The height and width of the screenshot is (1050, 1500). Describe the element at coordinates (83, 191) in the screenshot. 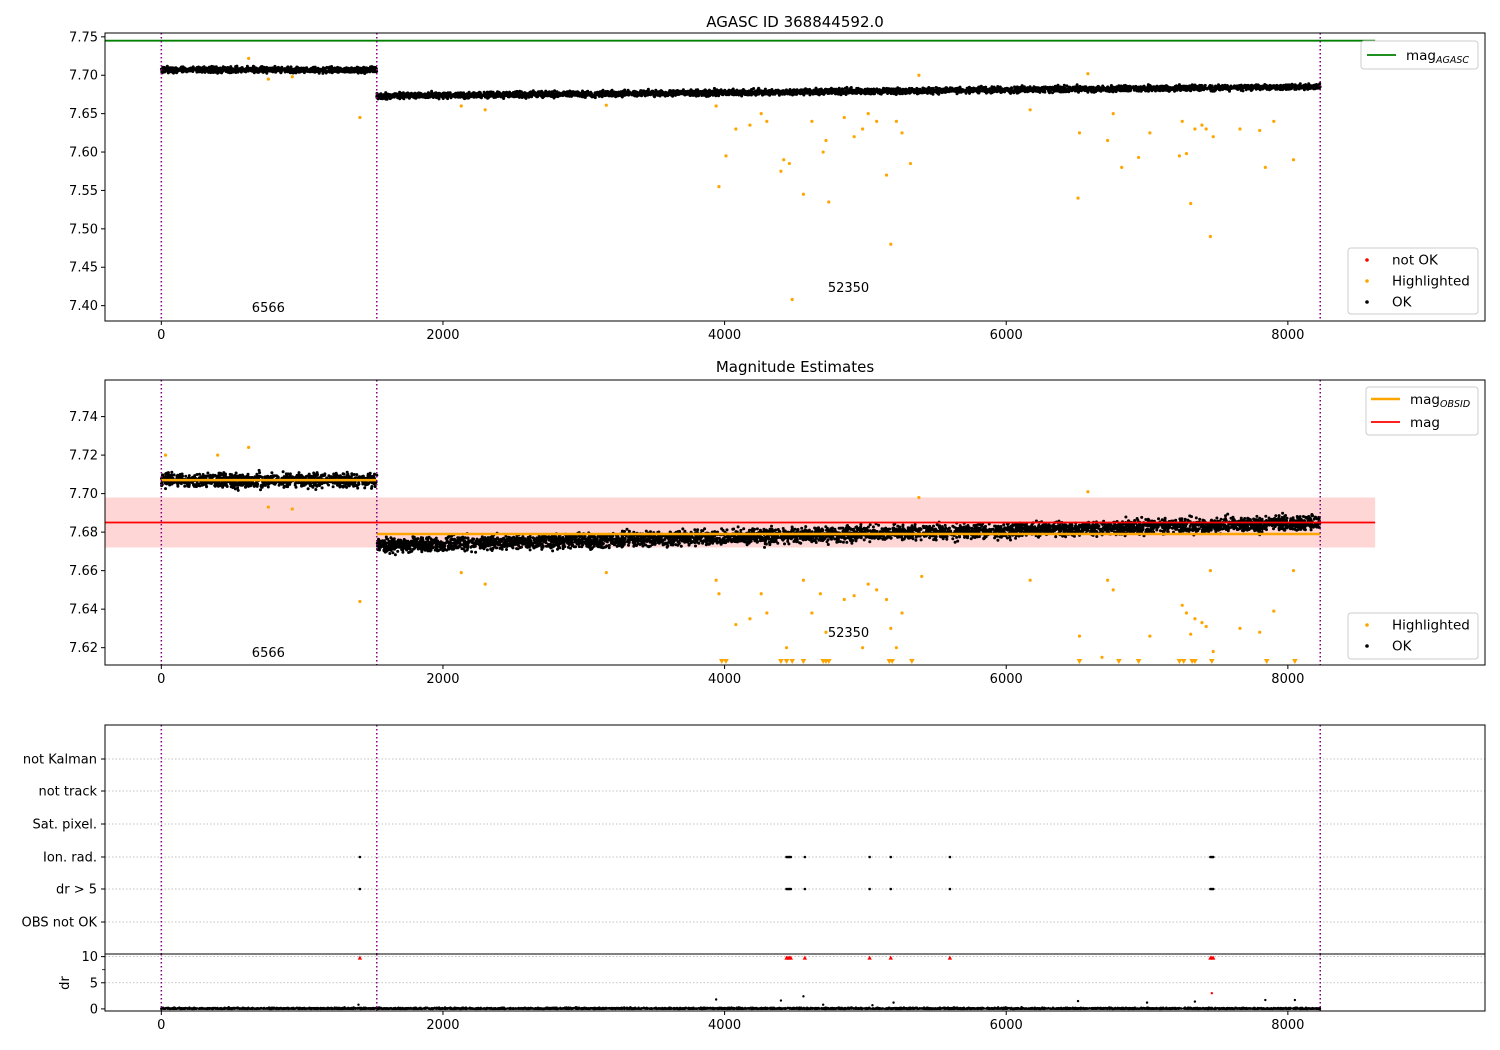

I see `y-tick-label: 7.55` at that location.